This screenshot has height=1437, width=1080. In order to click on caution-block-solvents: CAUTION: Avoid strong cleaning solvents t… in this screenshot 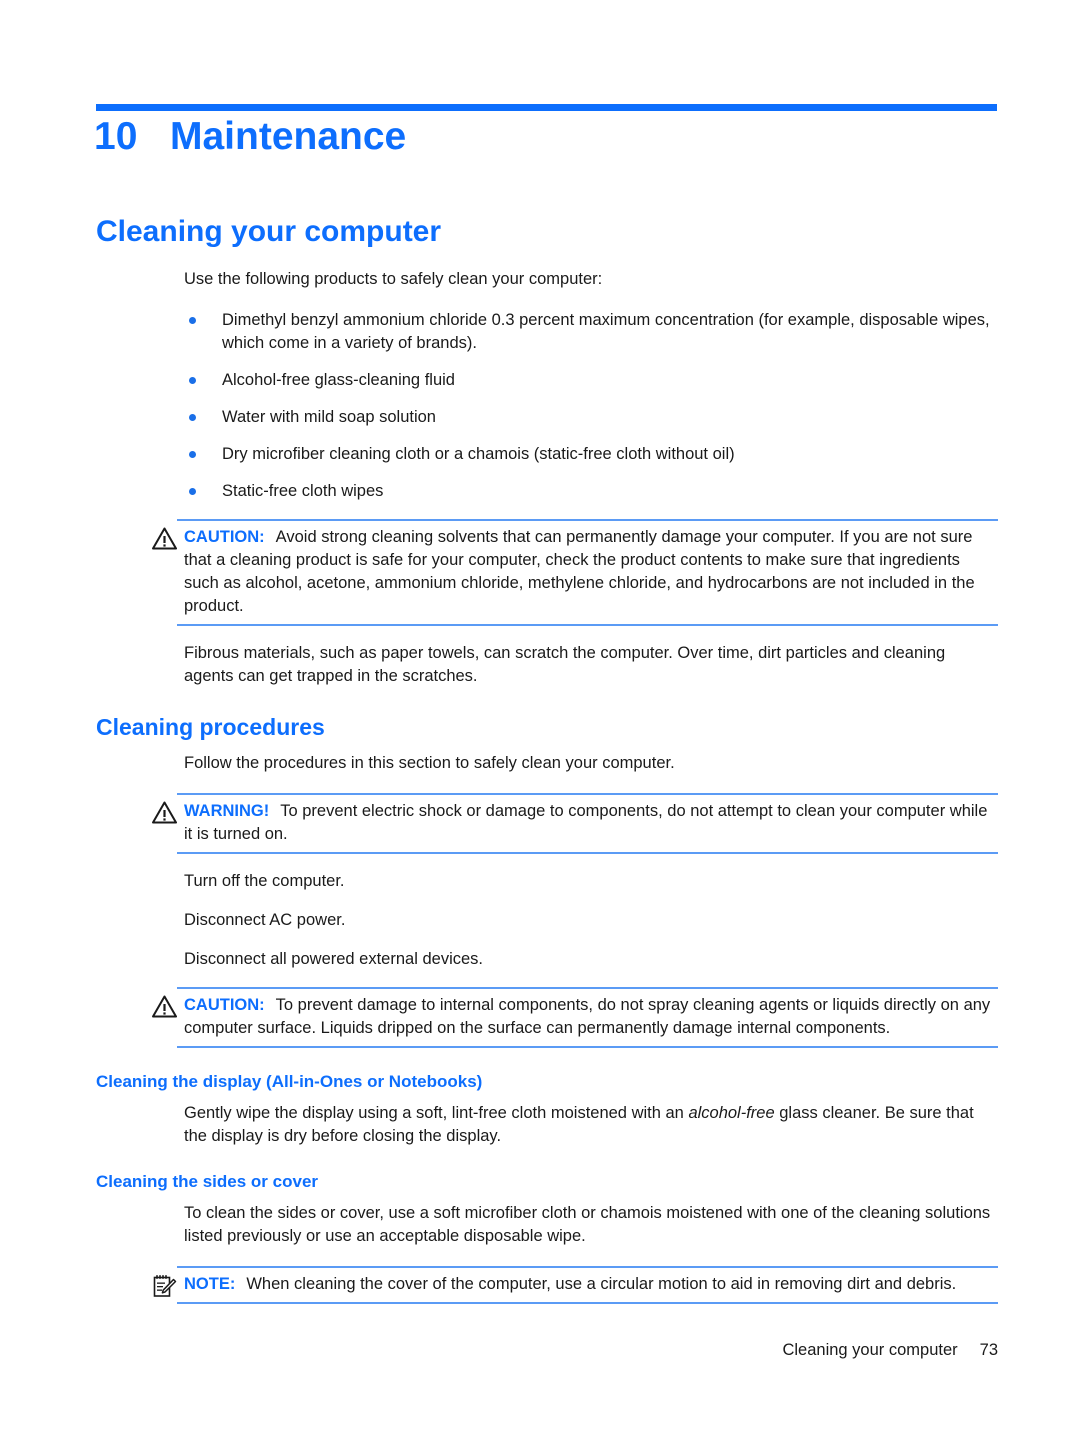, I will do `click(540, 572)`.